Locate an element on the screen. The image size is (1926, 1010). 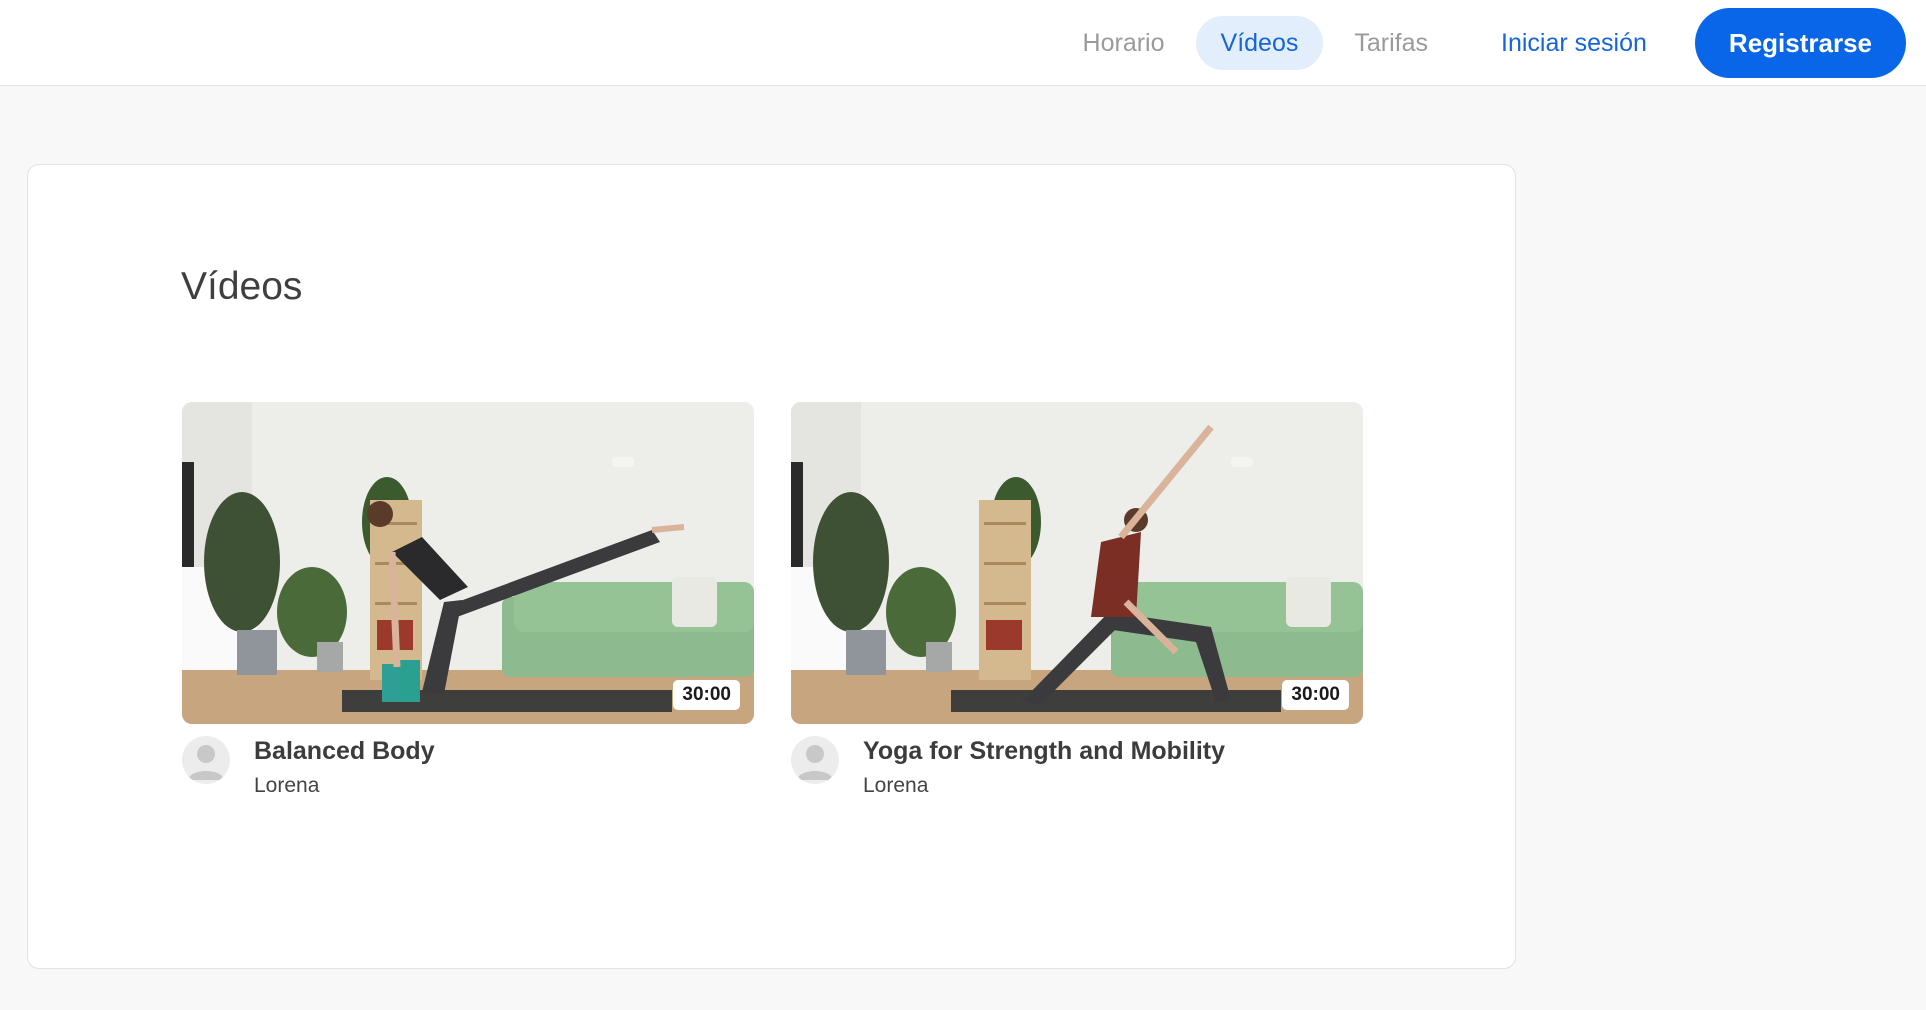
nav-item-videos: Vídeos is located at coordinates (1259, 42).